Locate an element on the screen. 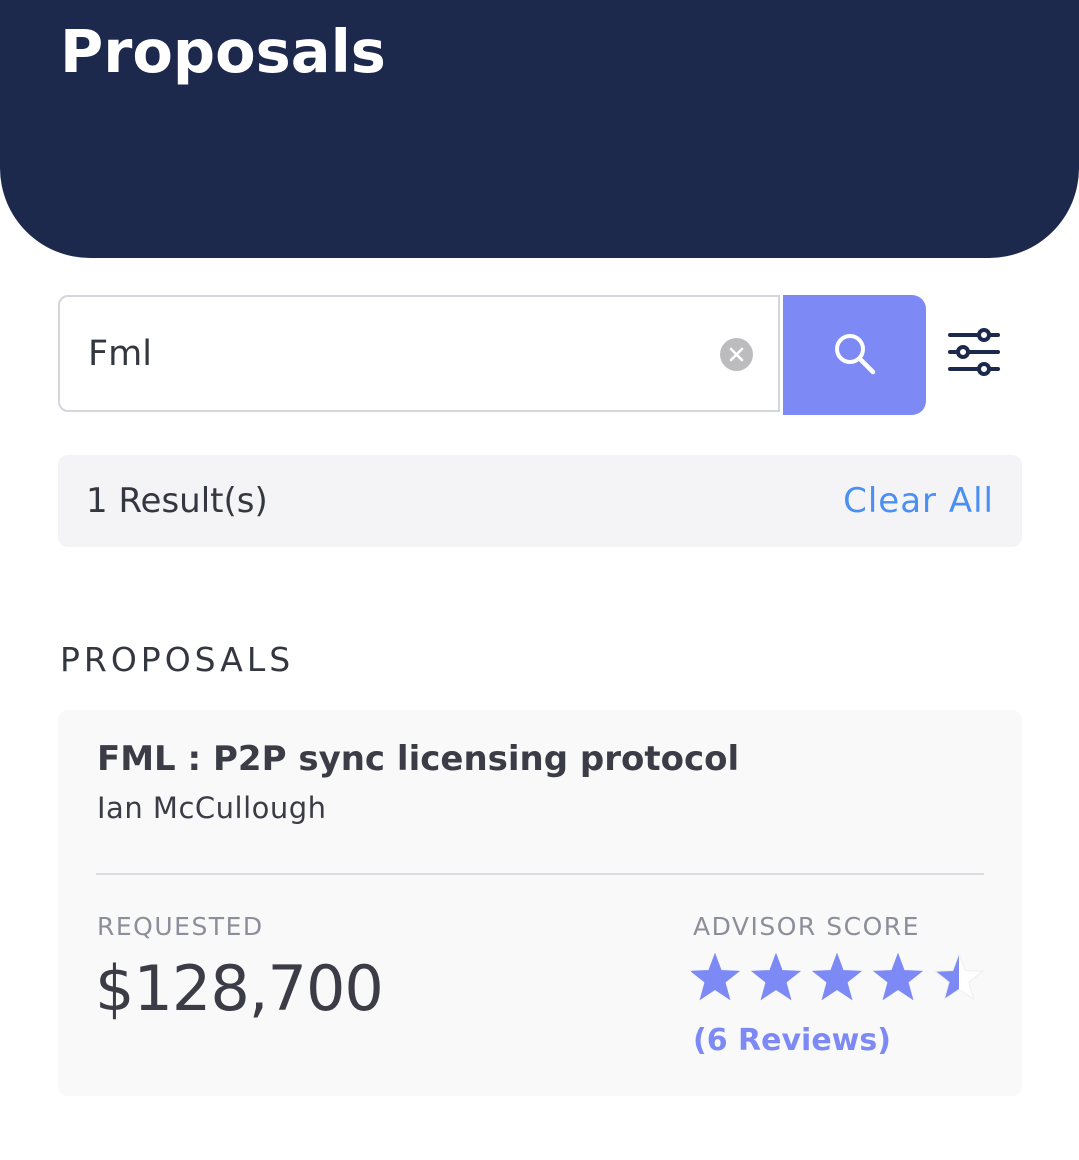 The image size is (1079, 1160). search-icon is located at coordinates (855, 354).